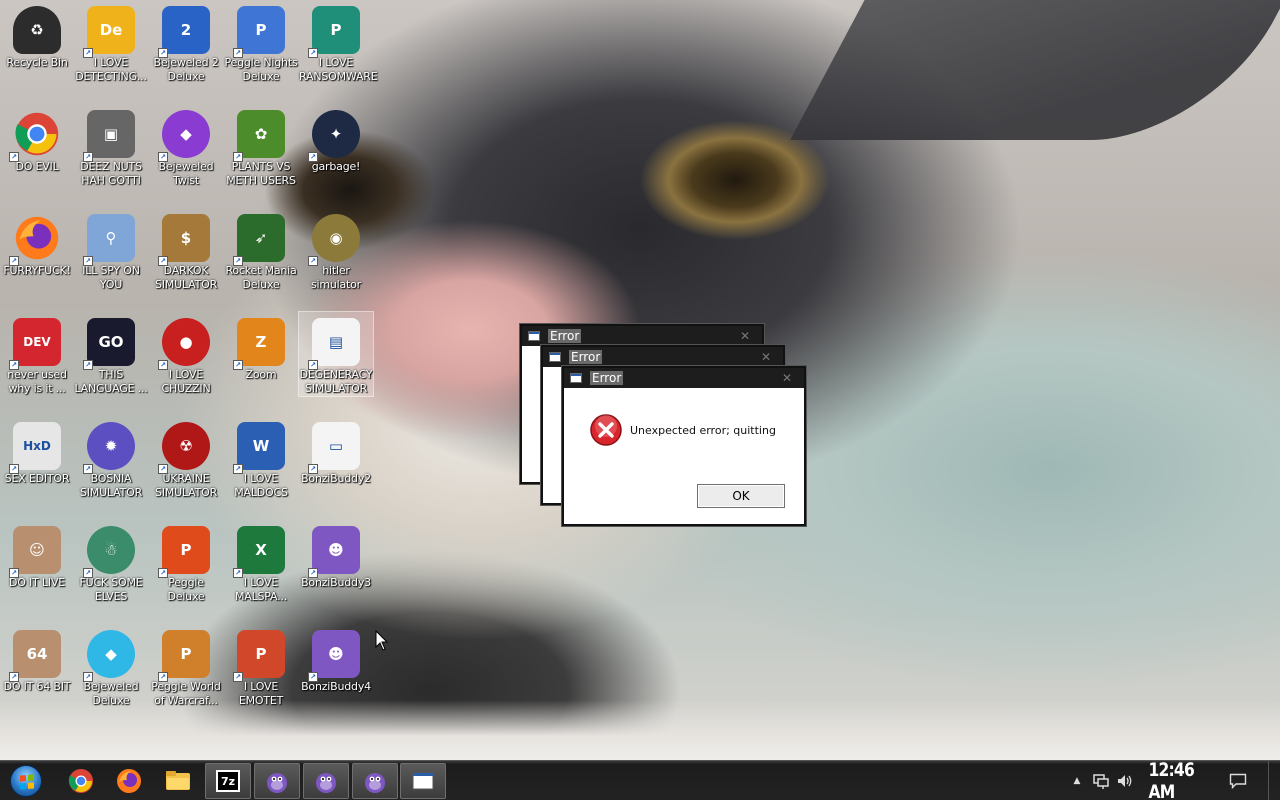  I want to click on tray-overflow-chevron-icon: ▲, so click(1077, 780).